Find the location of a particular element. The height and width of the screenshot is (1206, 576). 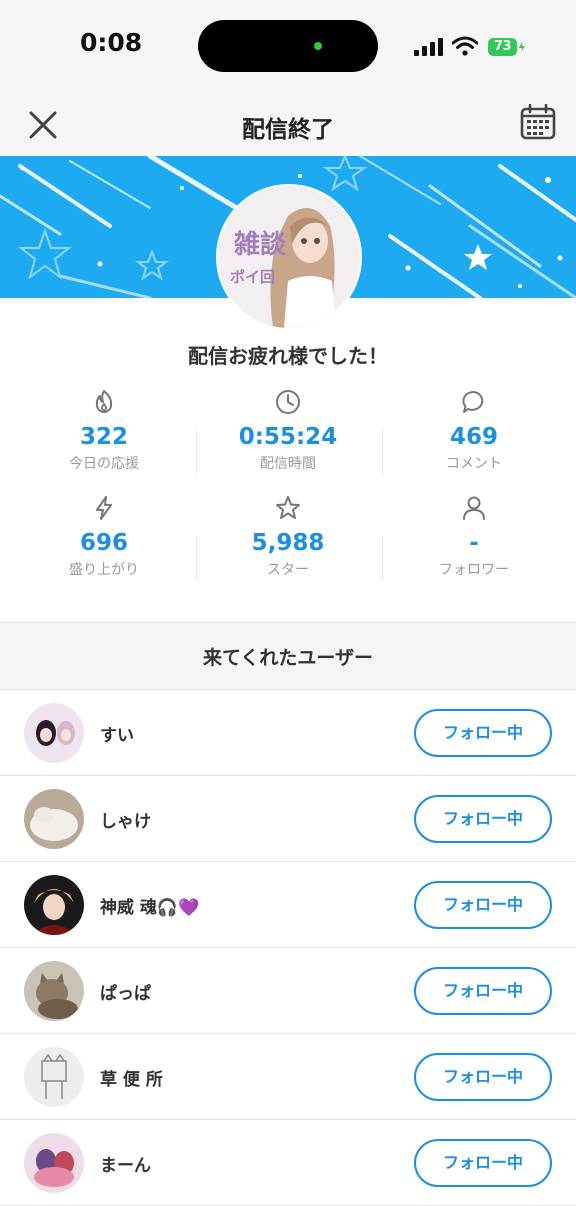

nav-header: 配信終了 is located at coordinates (288, 126).